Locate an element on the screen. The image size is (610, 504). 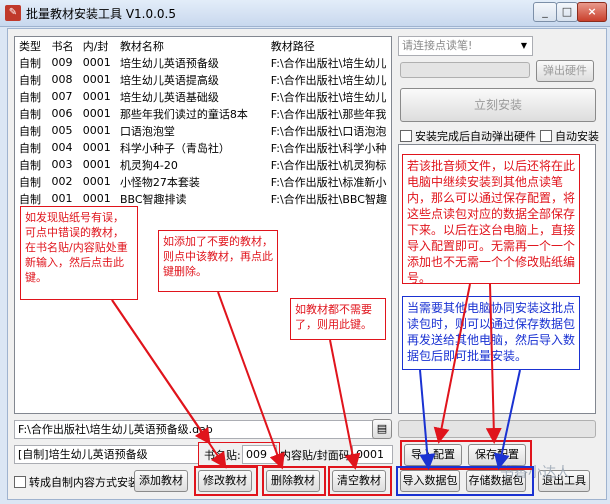
convert-checkbox: 转成自制内容方式安装 is located at coordinates (76, 482).